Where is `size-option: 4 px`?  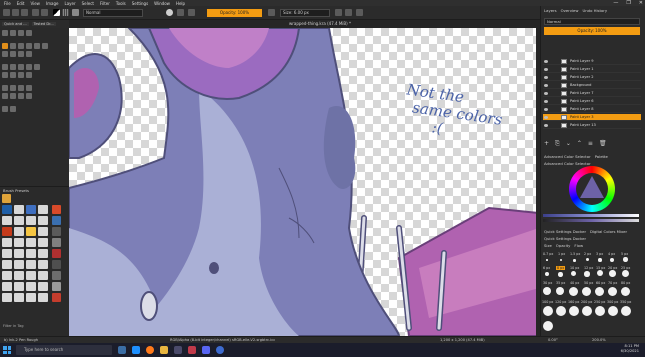 size-option: 4 px is located at coordinates (611, 254).